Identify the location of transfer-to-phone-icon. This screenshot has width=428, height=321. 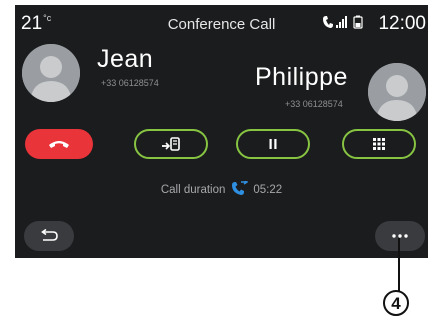
(171, 144).